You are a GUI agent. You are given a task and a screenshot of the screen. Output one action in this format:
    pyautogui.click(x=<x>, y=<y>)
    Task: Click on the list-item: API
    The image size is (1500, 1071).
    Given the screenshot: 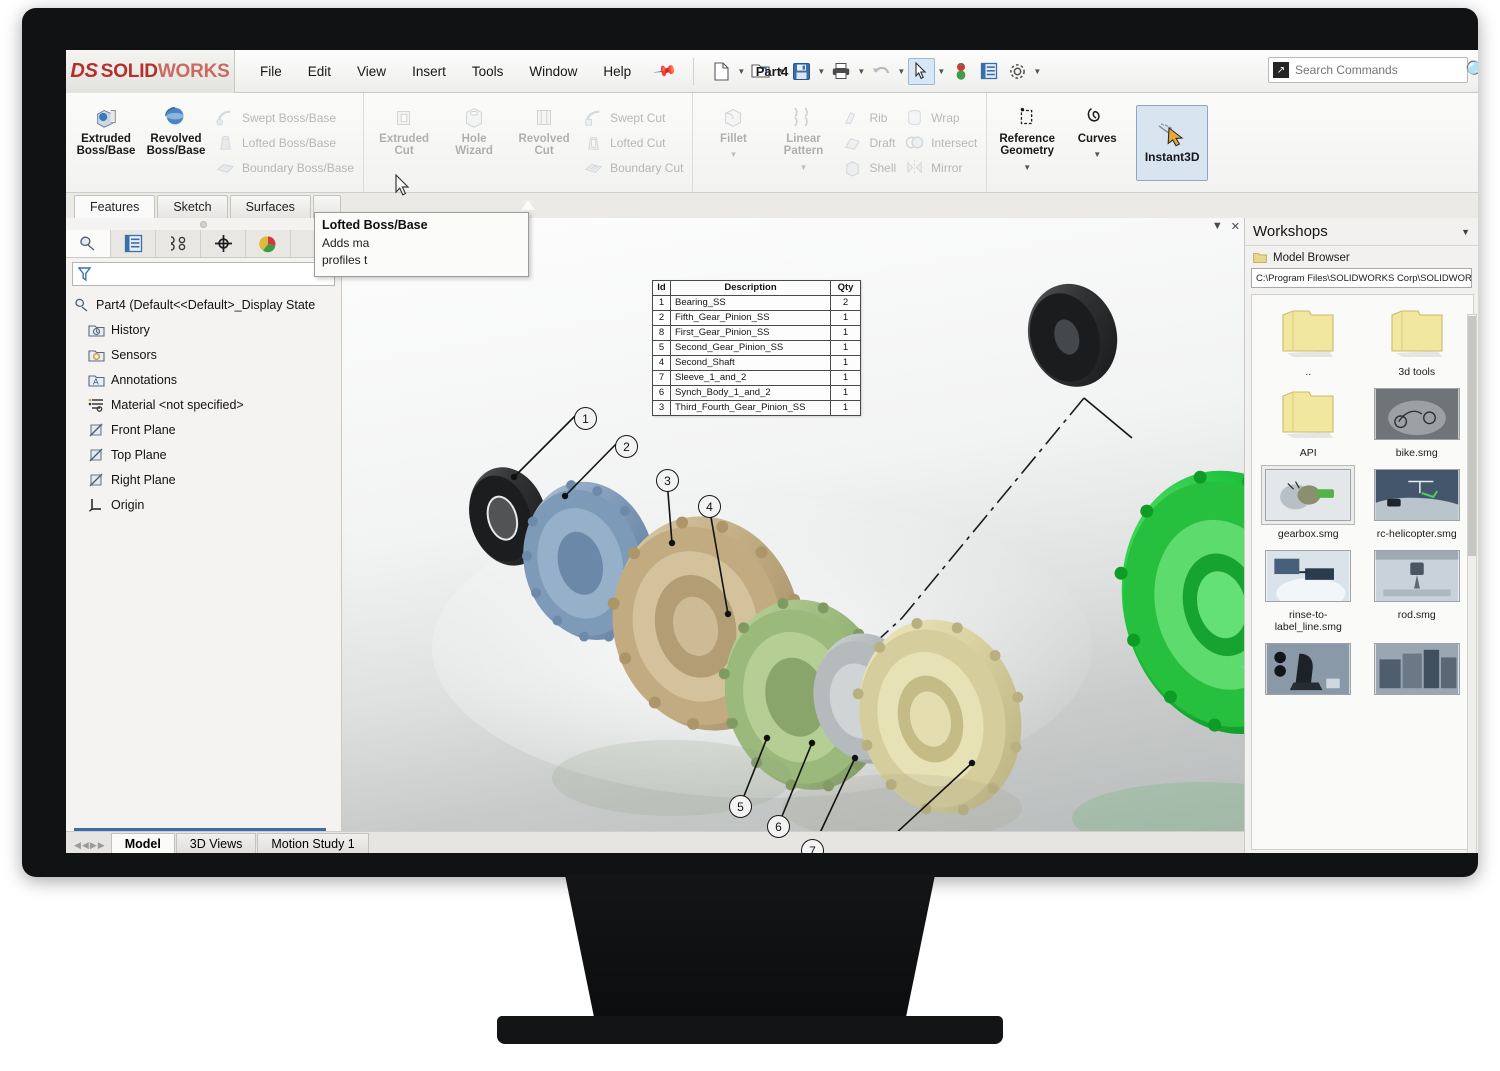 What is the action you would take?
    pyautogui.click(x=1308, y=421)
    